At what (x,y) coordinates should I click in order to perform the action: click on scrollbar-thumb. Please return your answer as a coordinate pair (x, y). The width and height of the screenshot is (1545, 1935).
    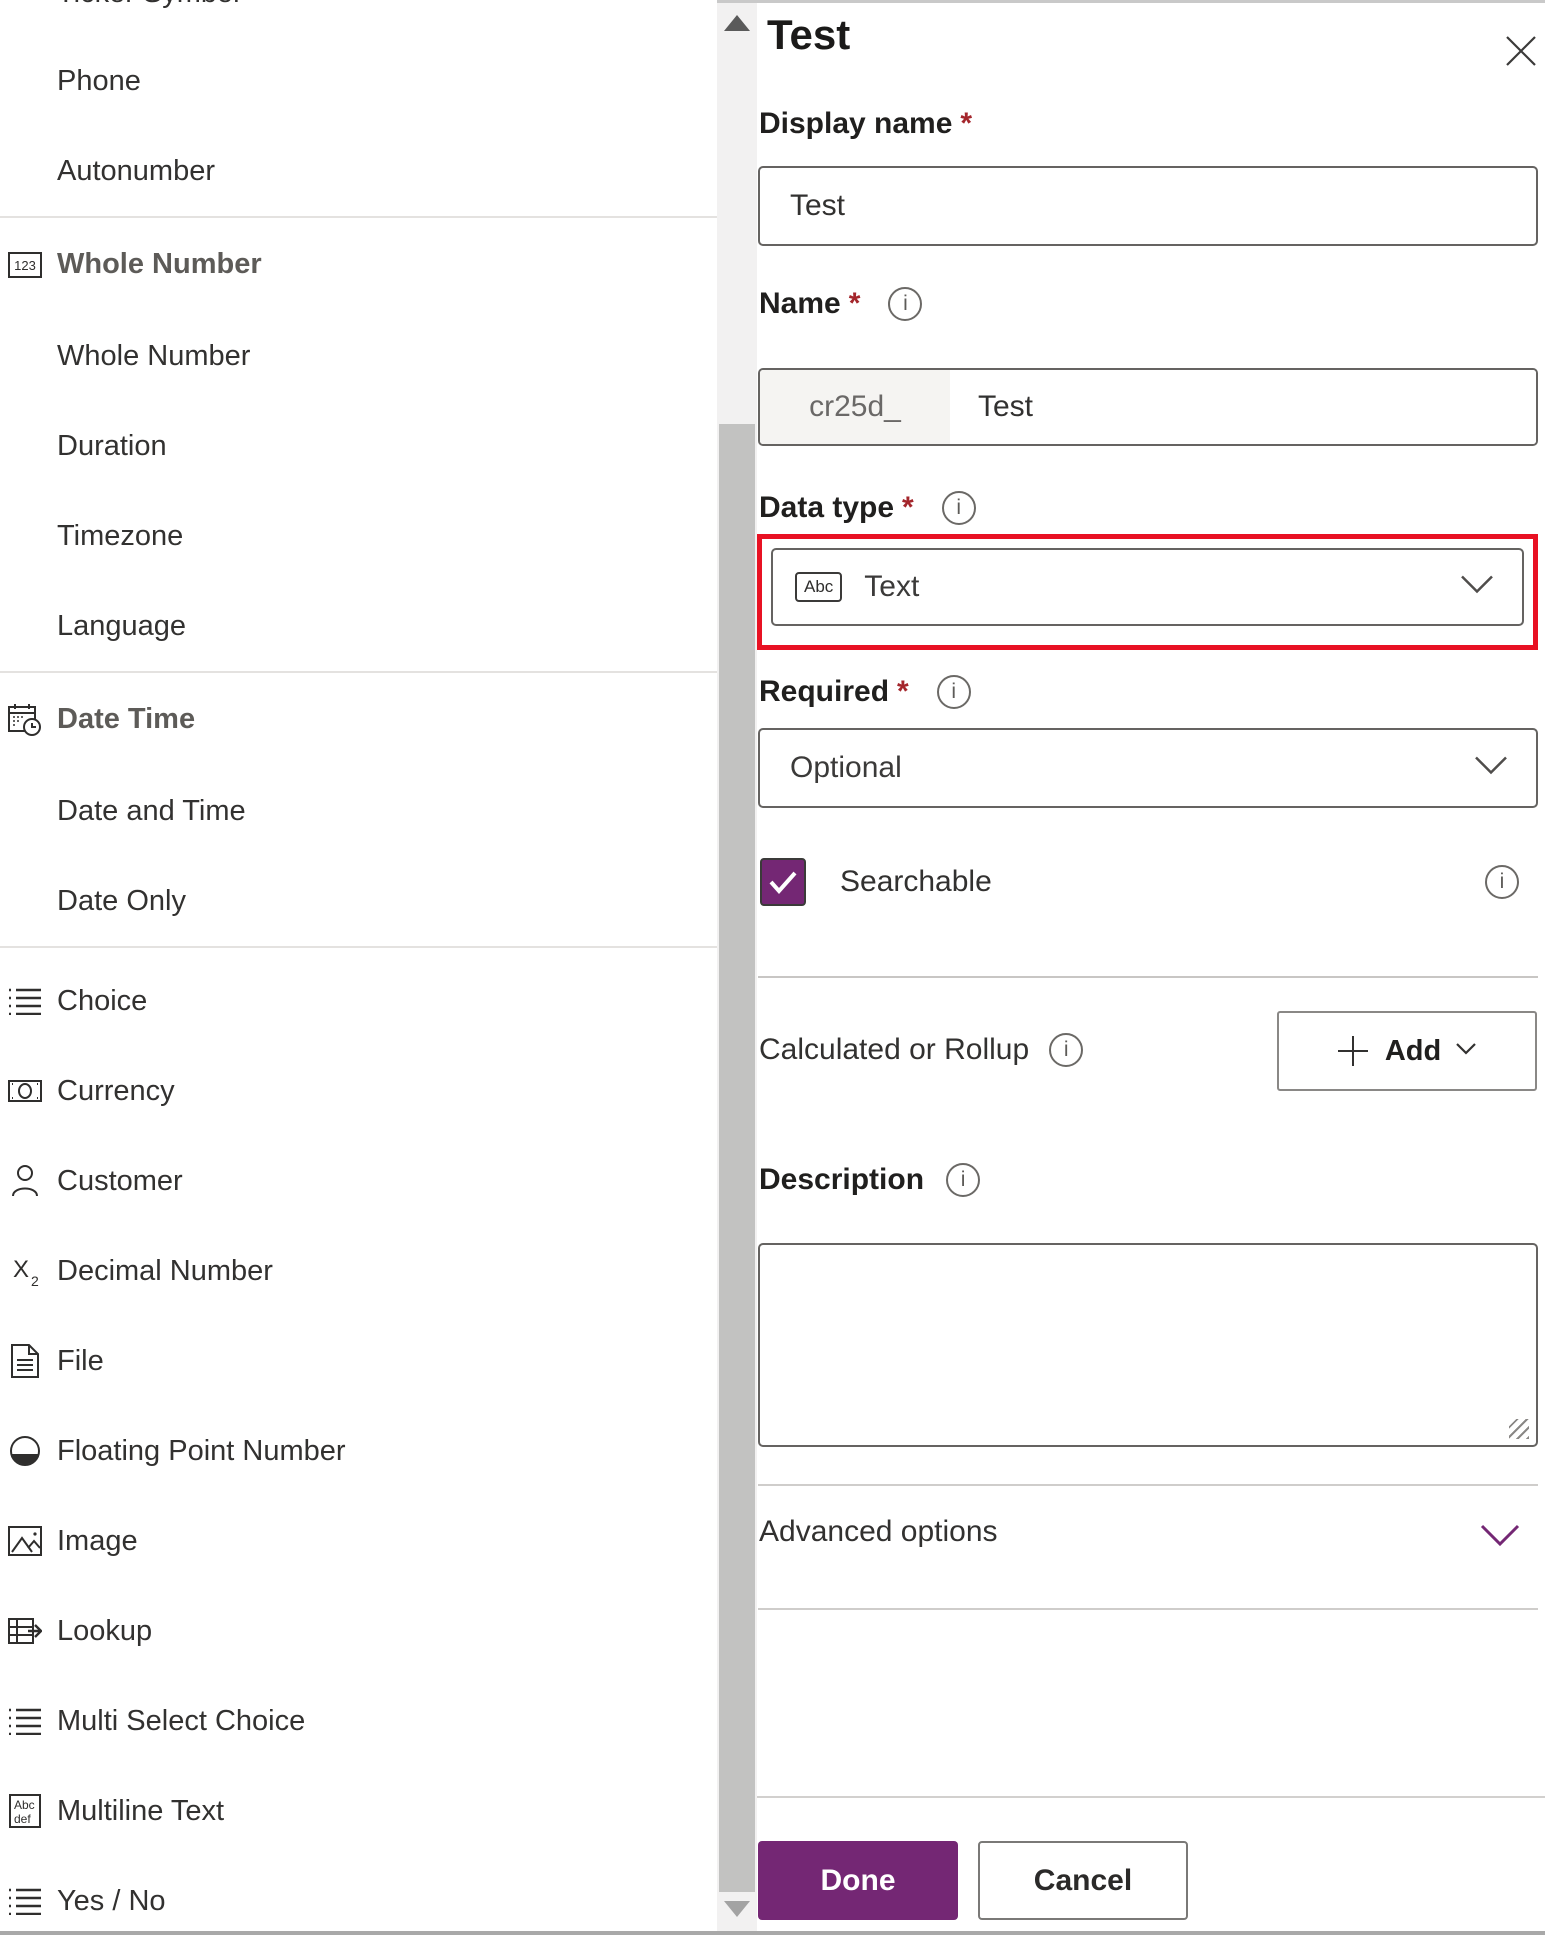
    Looking at the image, I should click on (737, 1158).